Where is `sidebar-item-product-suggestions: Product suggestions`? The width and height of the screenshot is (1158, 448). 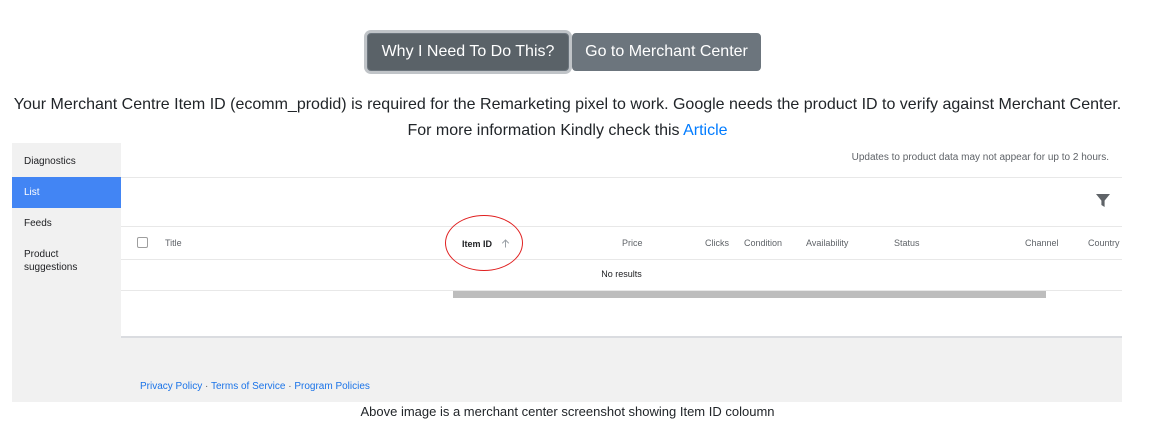 sidebar-item-product-suggestions: Product suggestions is located at coordinates (52, 261).